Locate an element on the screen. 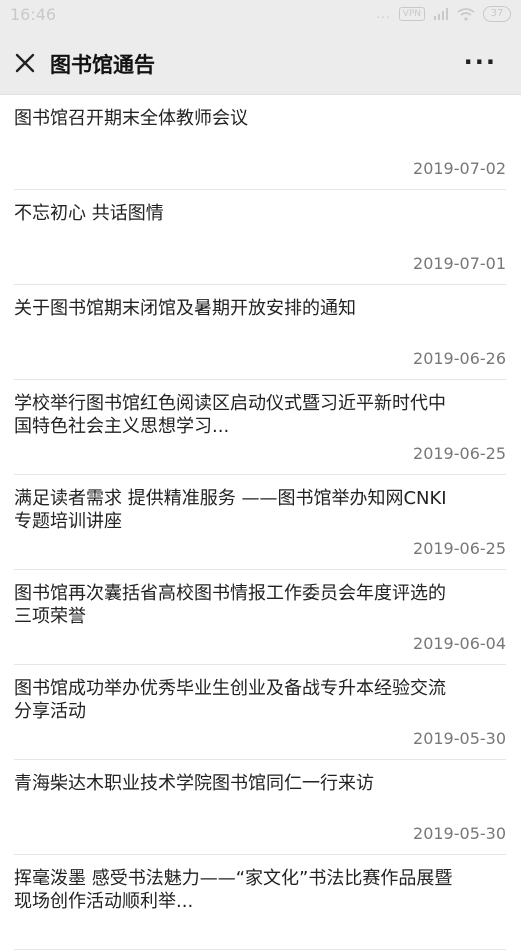 This screenshot has width=521, height=950. battery-icon: 37 is located at coordinates (497, 14).